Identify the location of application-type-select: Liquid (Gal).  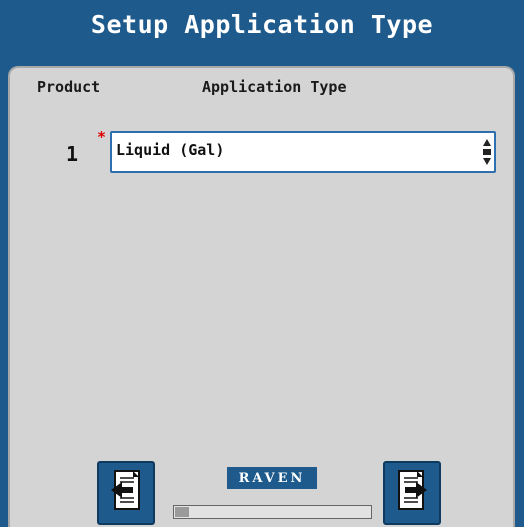
(303, 152).